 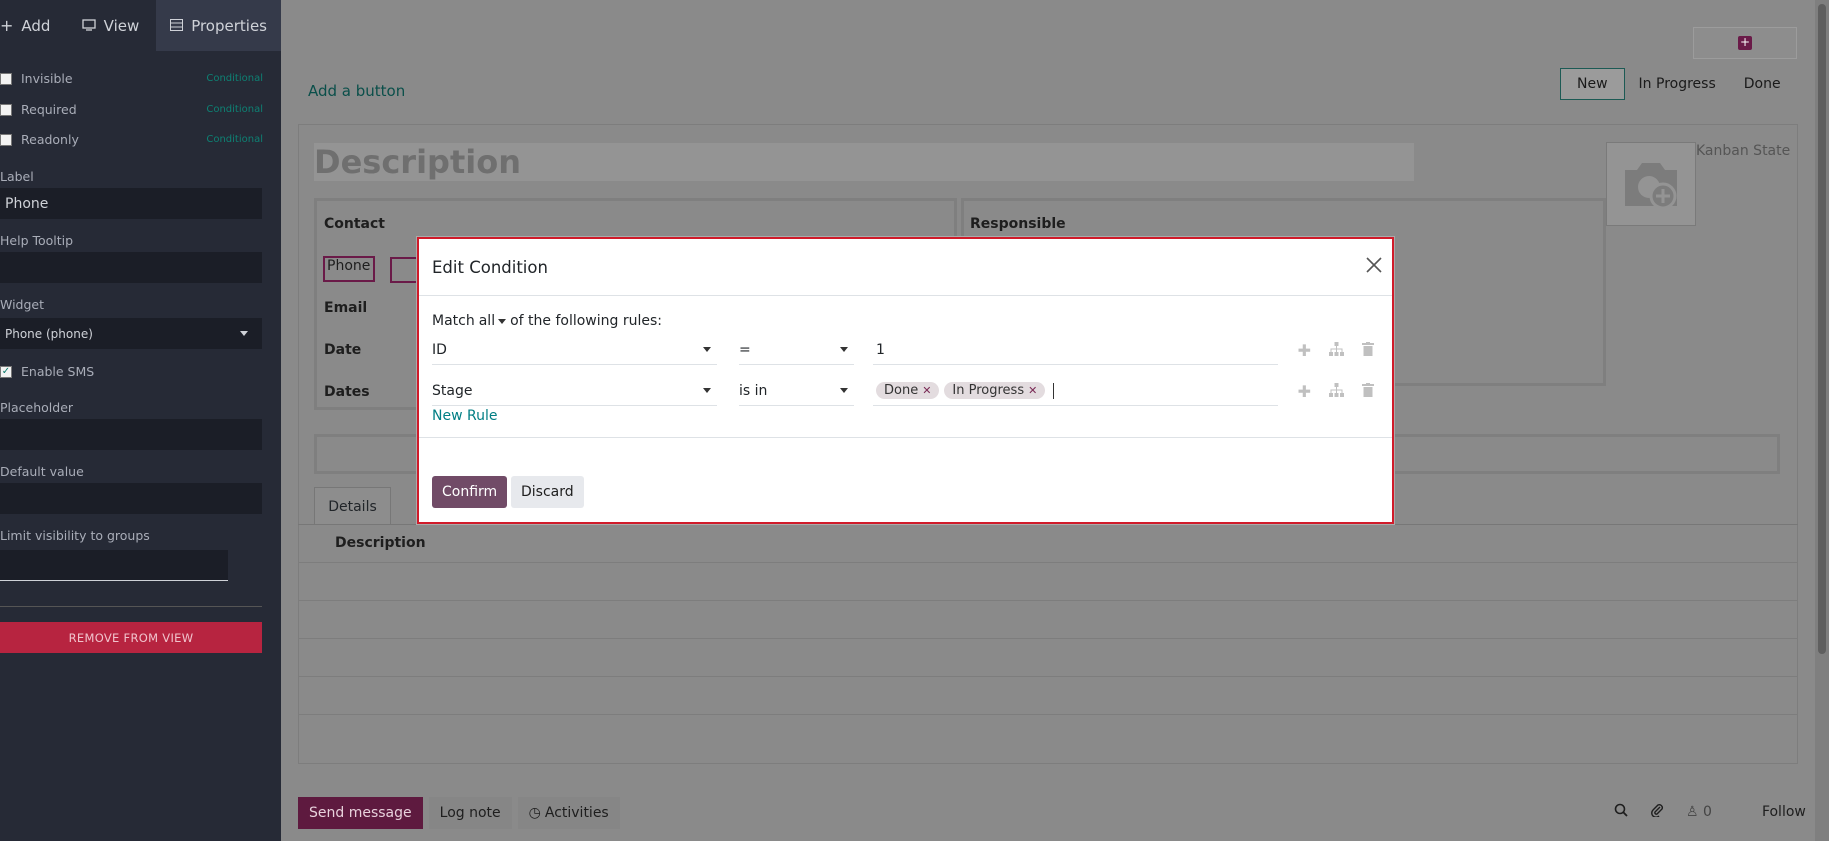 What do you see at coordinates (901, 390) in the screenshot?
I see `tag-label: Done` at bounding box center [901, 390].